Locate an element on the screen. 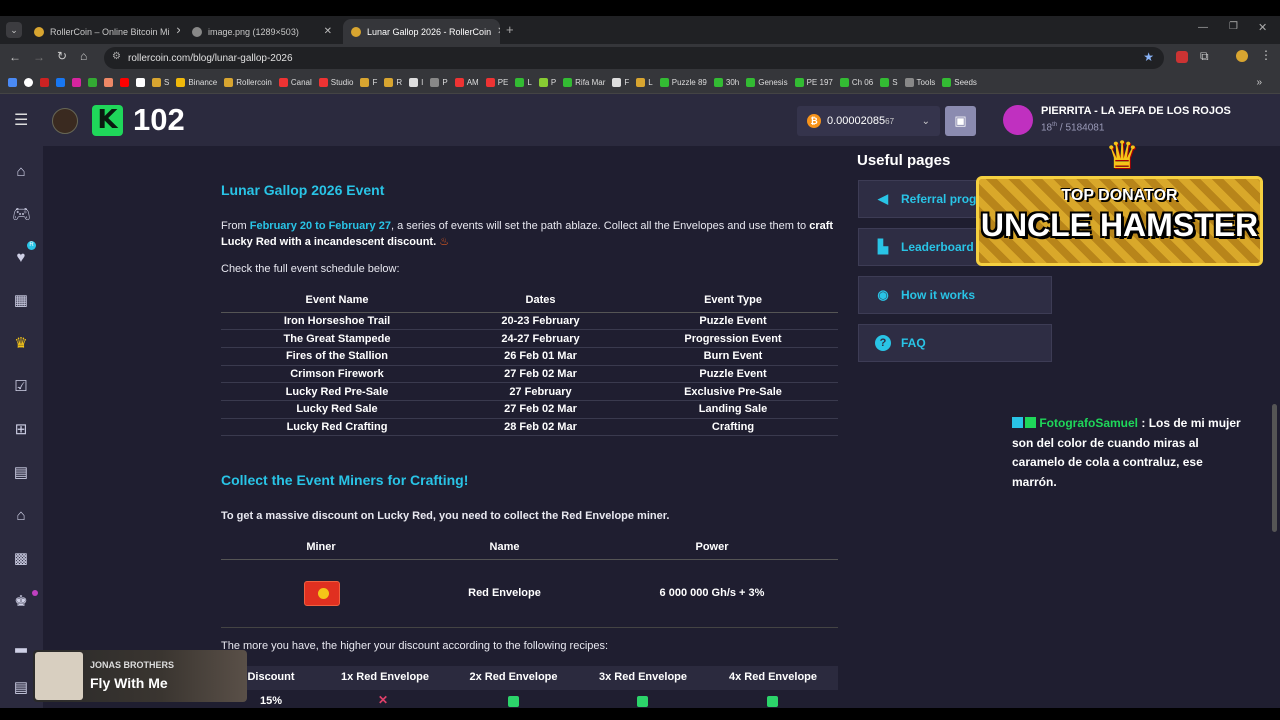 The height and width of the screenshot is (720, 1280). marketplace-cart-icon: ⊞ is located at coordinates (21, 430).